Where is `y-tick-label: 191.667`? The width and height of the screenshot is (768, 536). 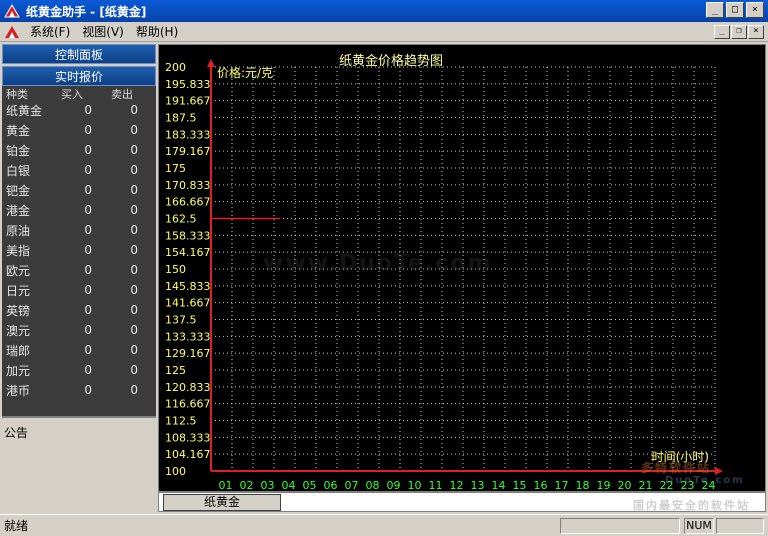 y-tick-label: 191.667 is located at coordinates (188, 101).